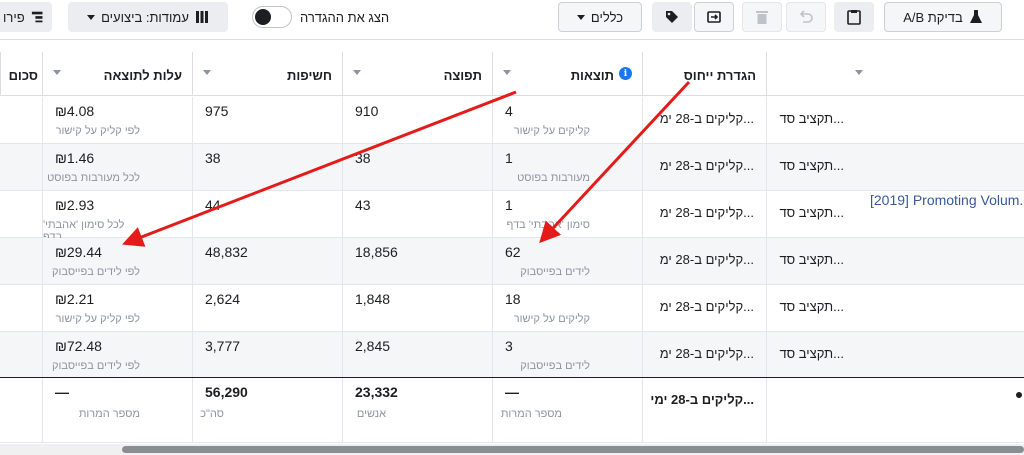 This screenshot has width=1024, height=455. I want to click on results-cell: 62 לידים בפייסבוק, so click(567, 261).